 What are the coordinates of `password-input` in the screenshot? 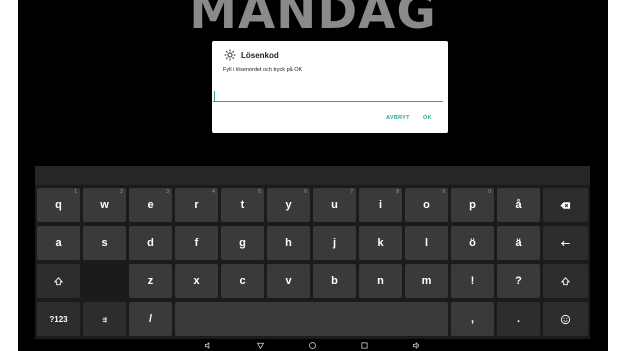 It's located at (328, 95).